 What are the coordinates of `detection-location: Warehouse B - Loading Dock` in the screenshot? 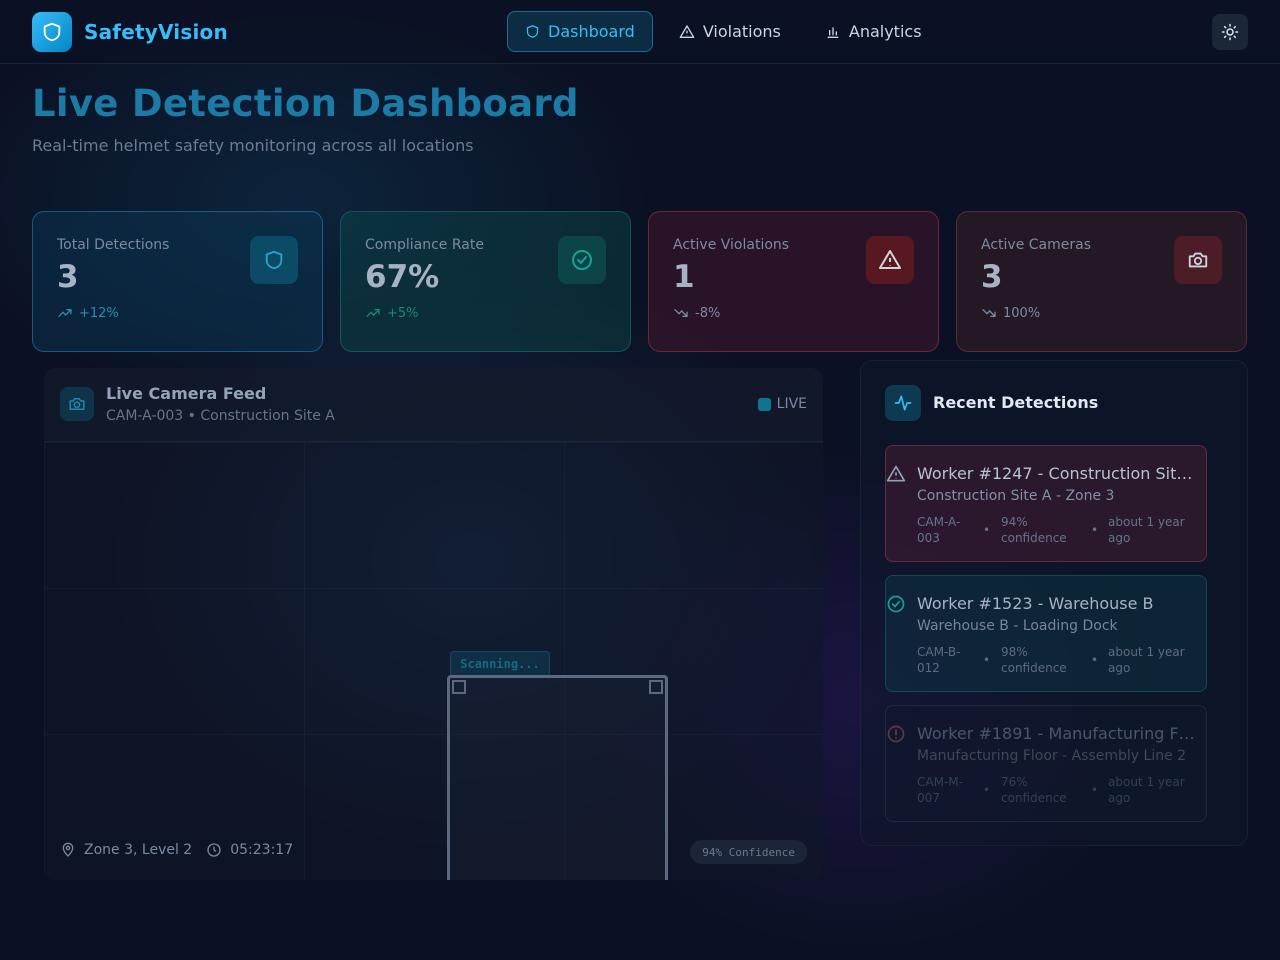 It's located at (1017, 626).